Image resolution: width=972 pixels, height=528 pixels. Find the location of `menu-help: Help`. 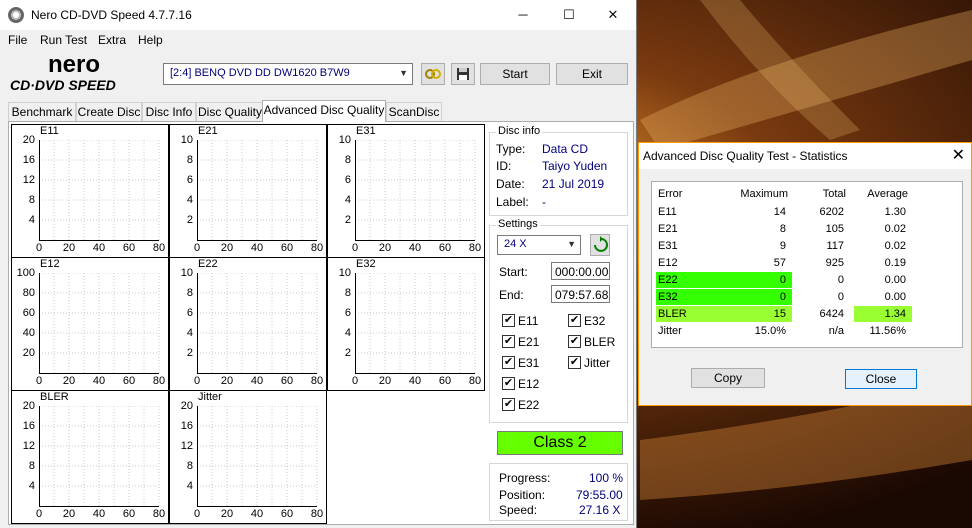

menu-help: Help is located at coordinates (150, 40).